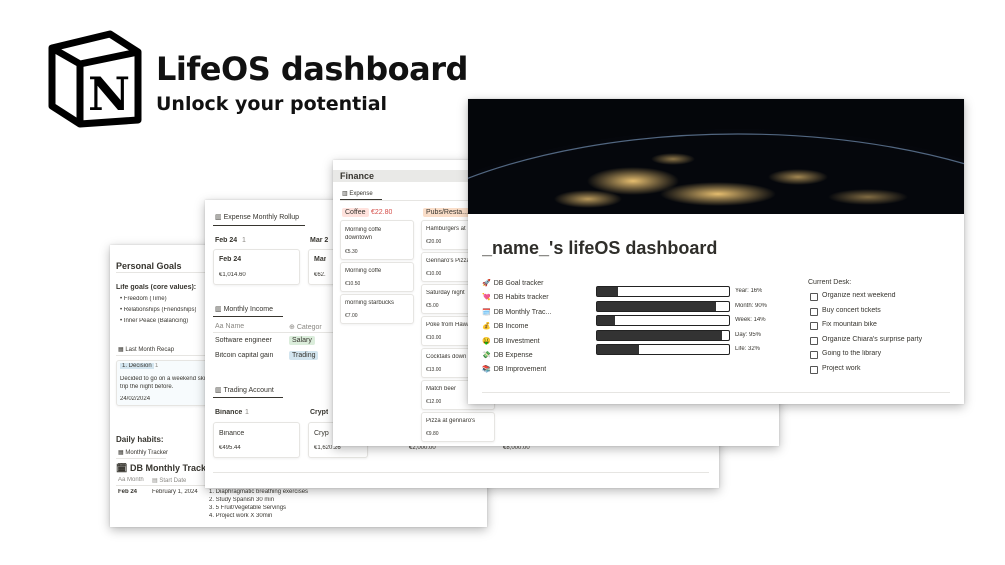 The width and height of the screenshot is (1005, 565). What do you see at coordinates (149, 266) in the screenshot?
I see `personal-goals-heading: Personal Goals` at bounding box center [149, 266].